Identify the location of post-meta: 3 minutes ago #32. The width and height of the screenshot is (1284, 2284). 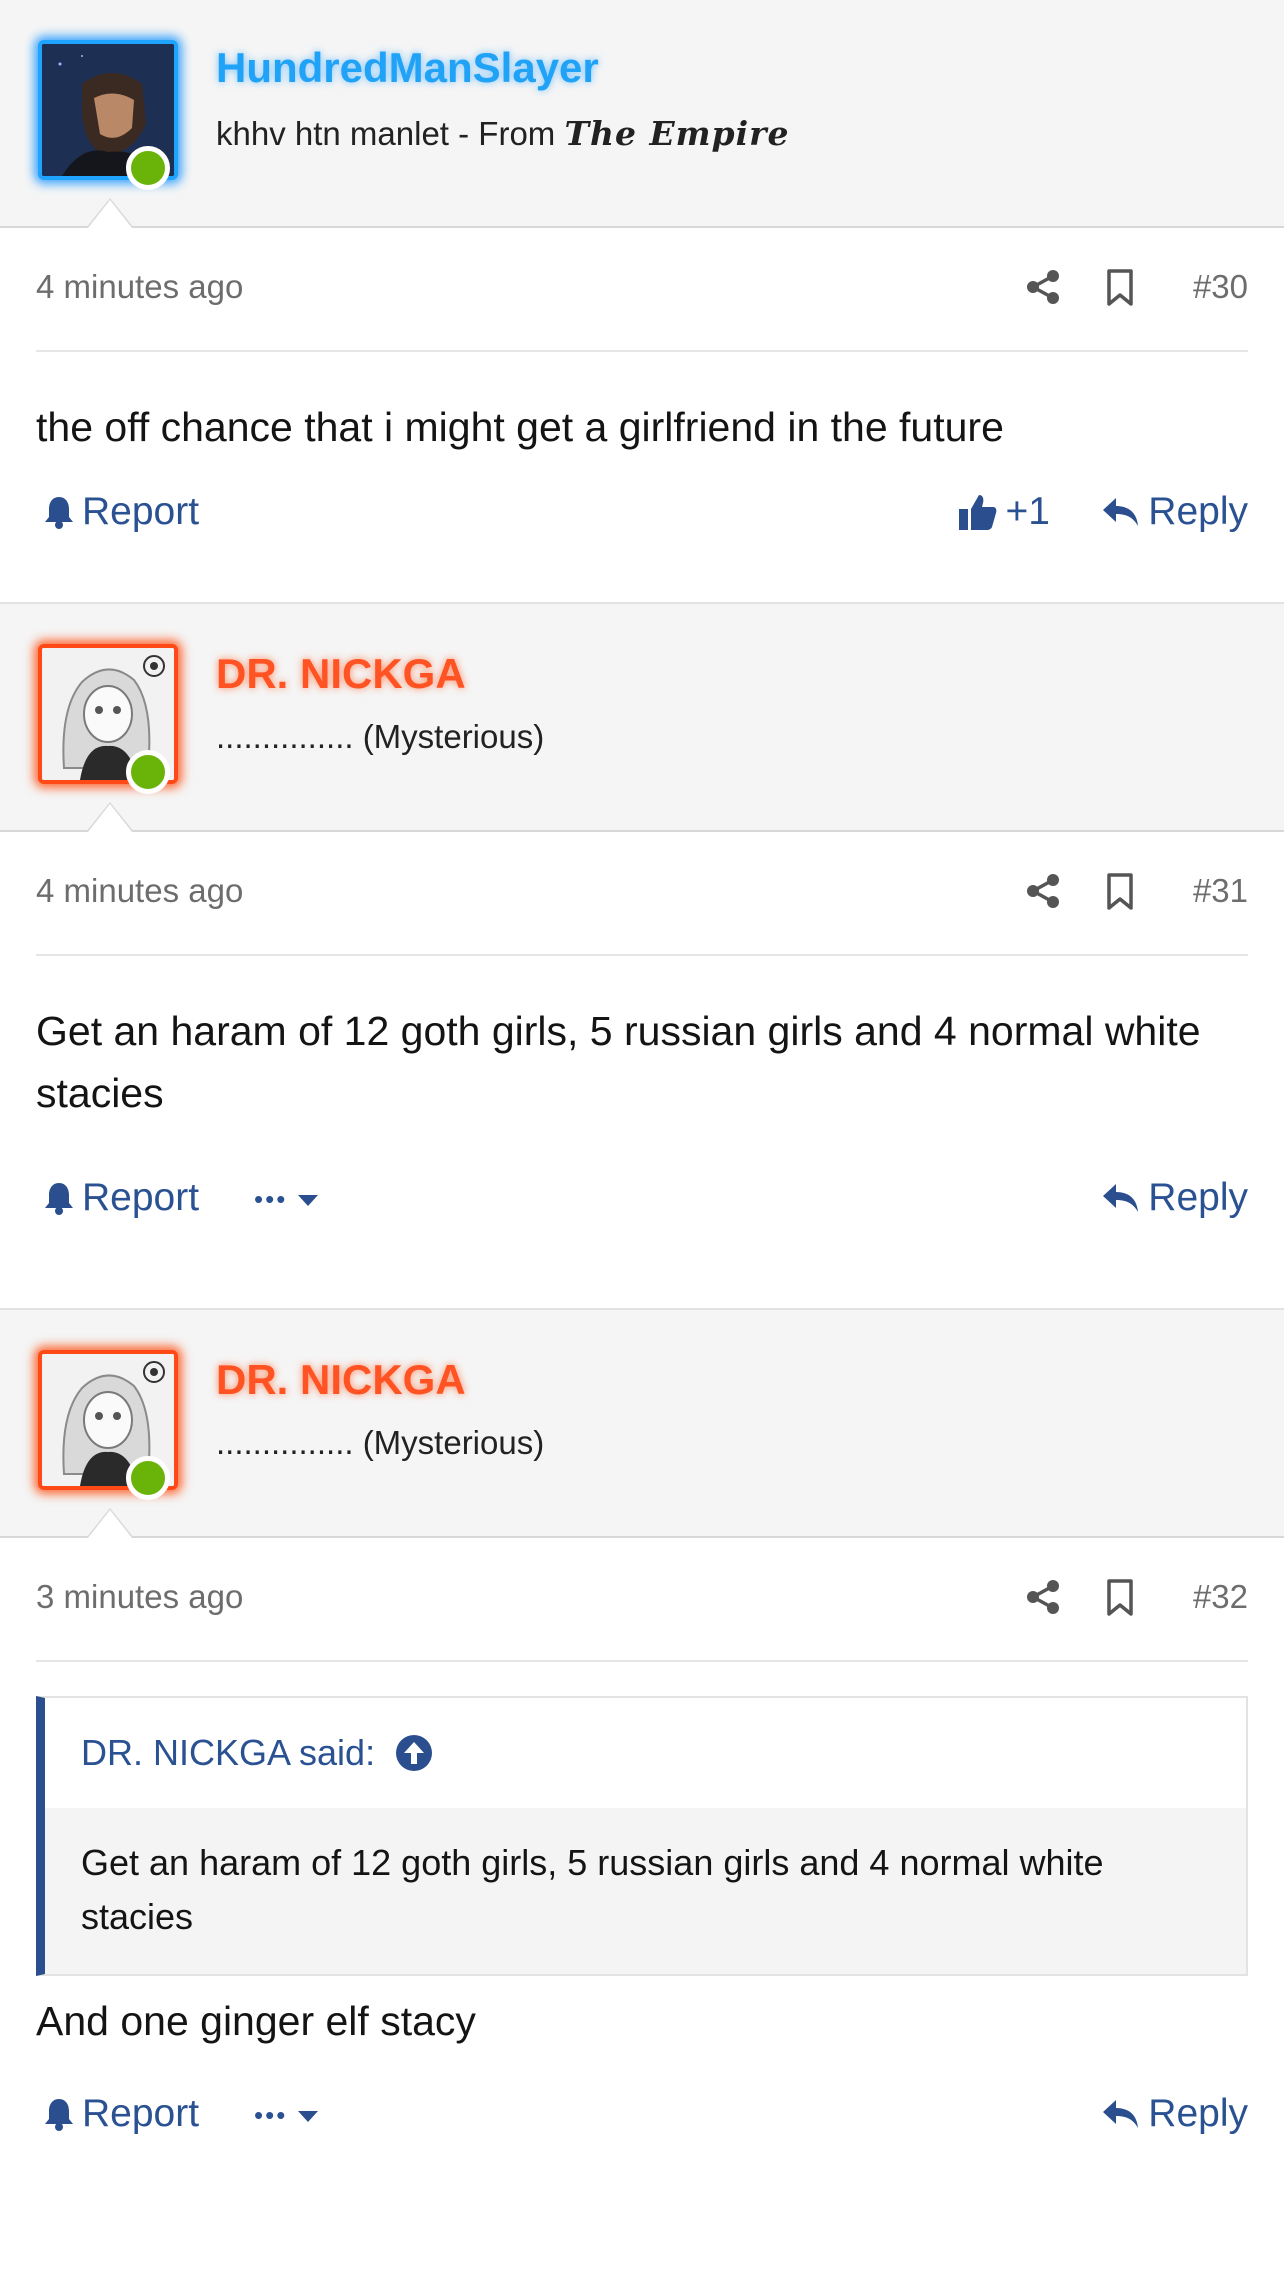
(642, 1600).